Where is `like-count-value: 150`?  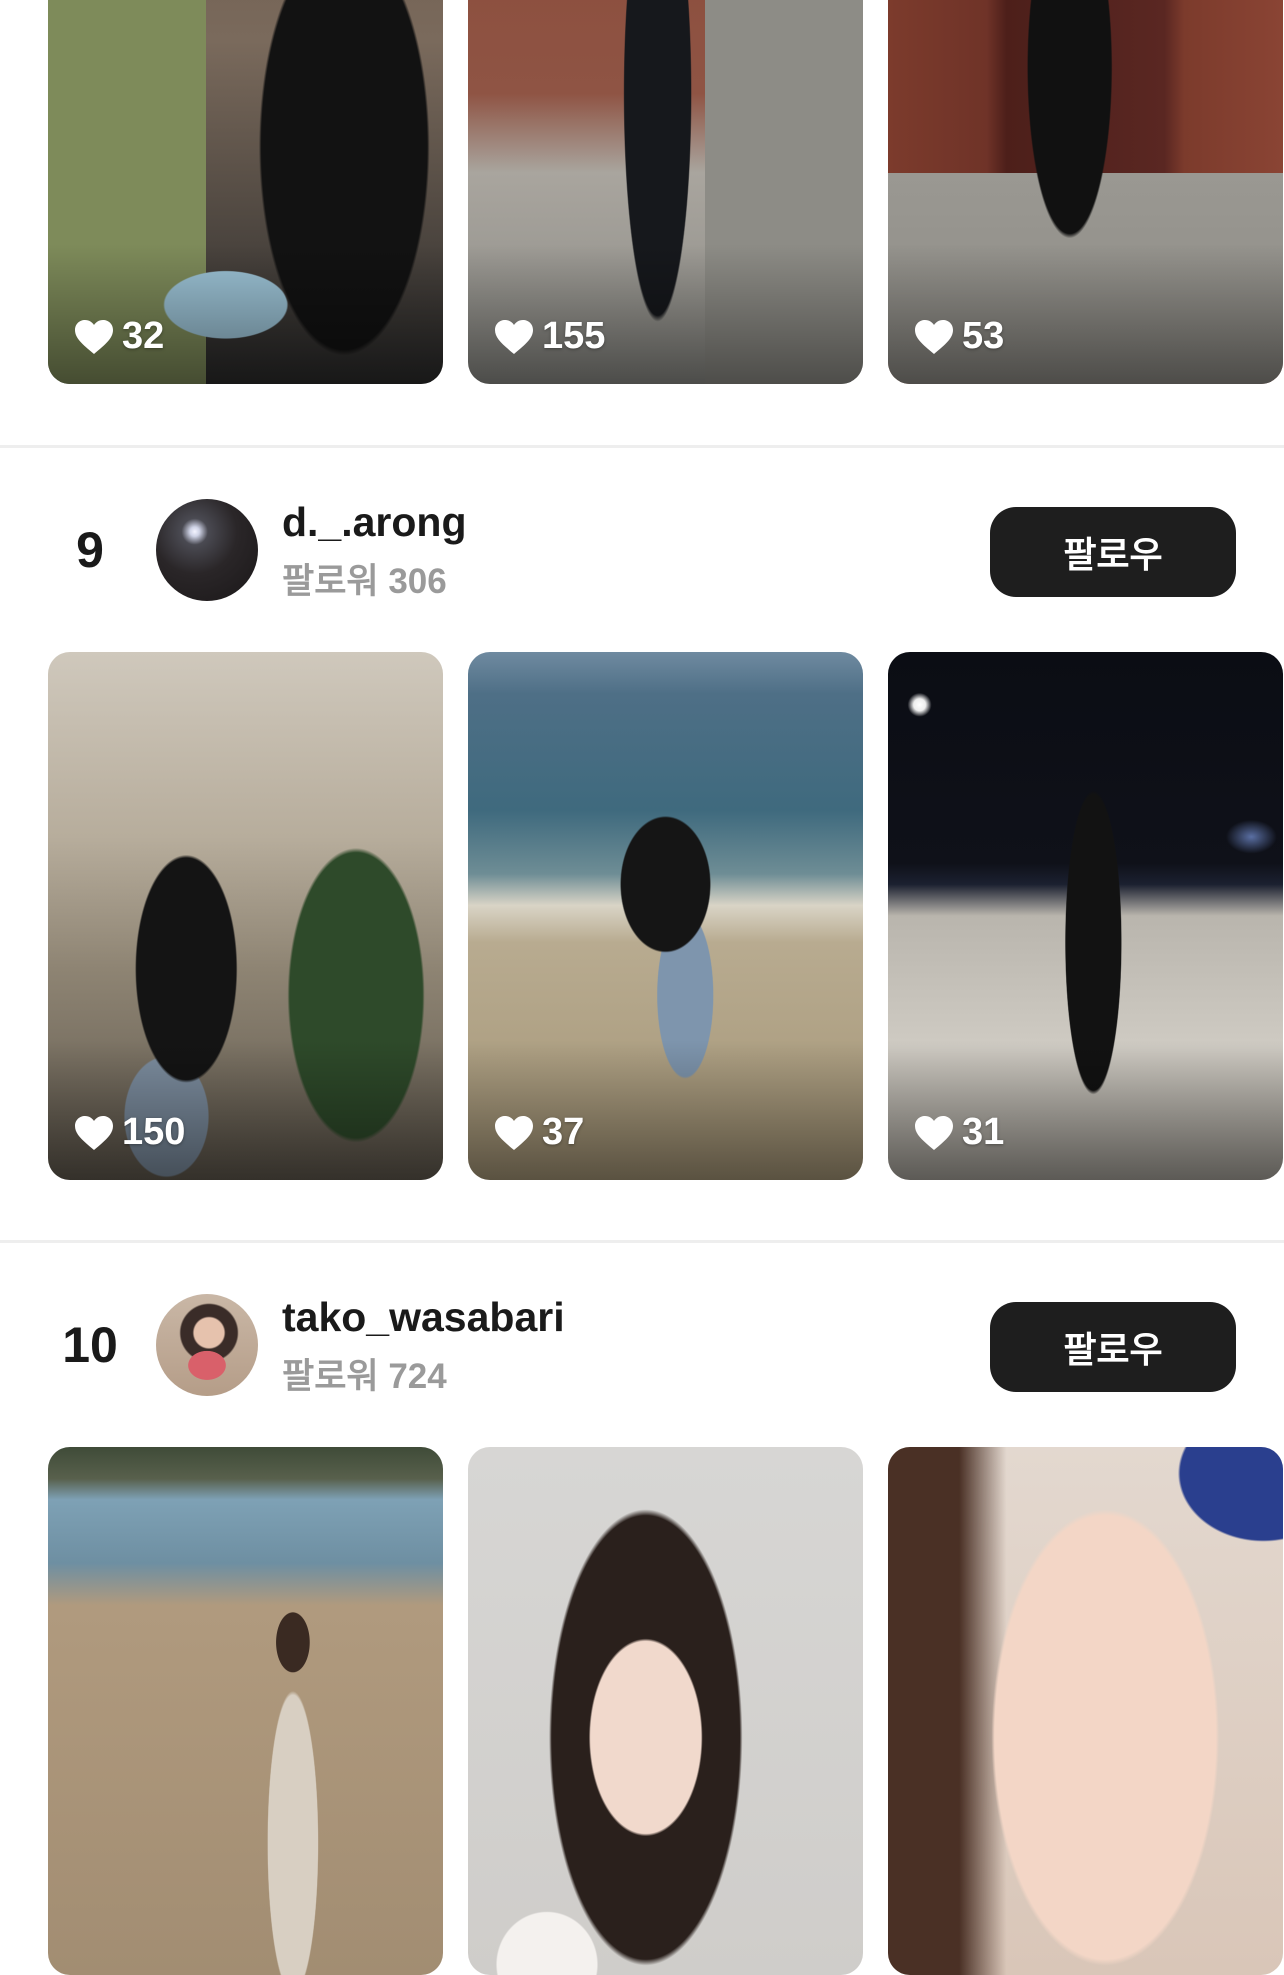
like-count-value: 150 is located at coordinates (154, 1132).